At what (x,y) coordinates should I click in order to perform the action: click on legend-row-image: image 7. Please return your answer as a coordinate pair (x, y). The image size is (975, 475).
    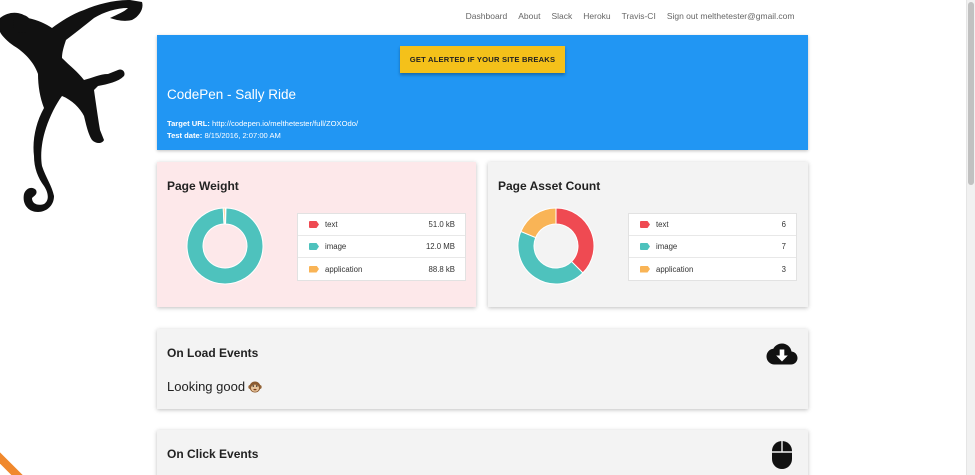
    Looking at the image, I should click on (712, 247).